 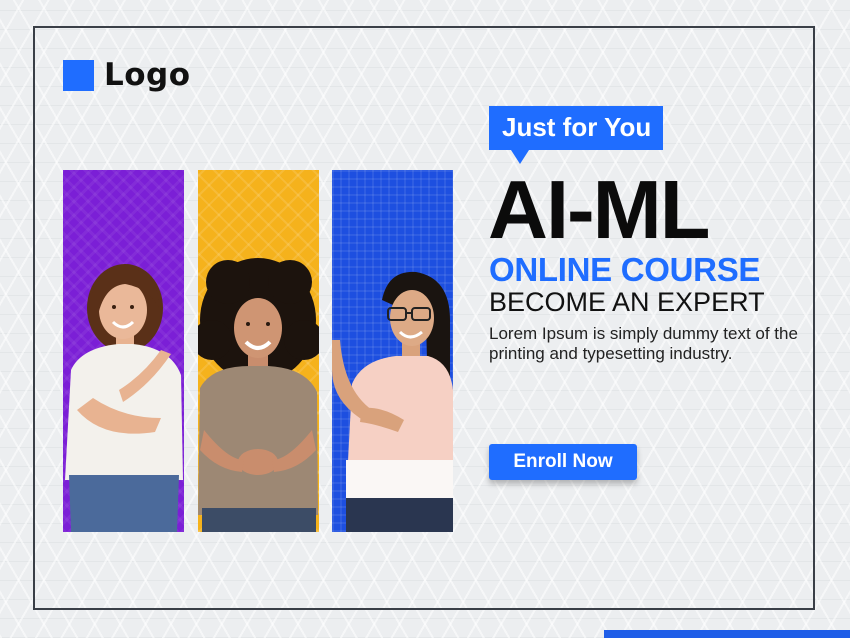 I want to click on enroll-now-button: Enroll Now, so click(x=563, y=462).